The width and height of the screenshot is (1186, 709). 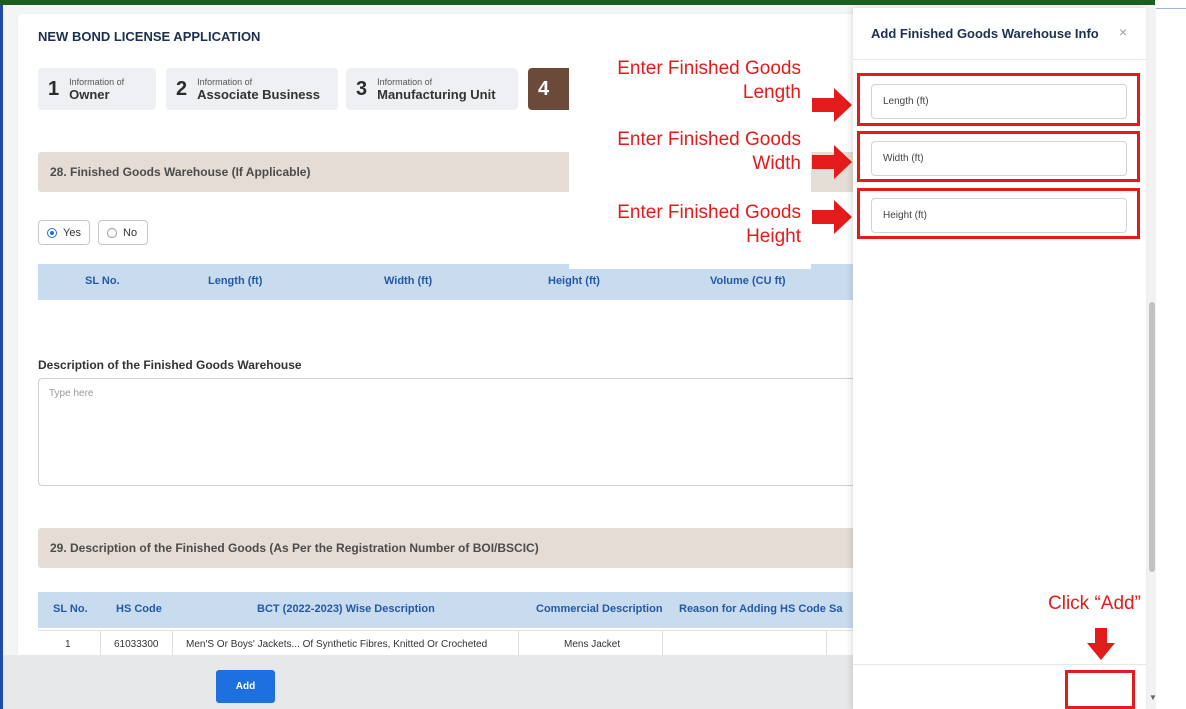 What do you see at coordinates (54, 88) in the screenshot?
I see `step-number: 1` at bounding box center [54, 88].